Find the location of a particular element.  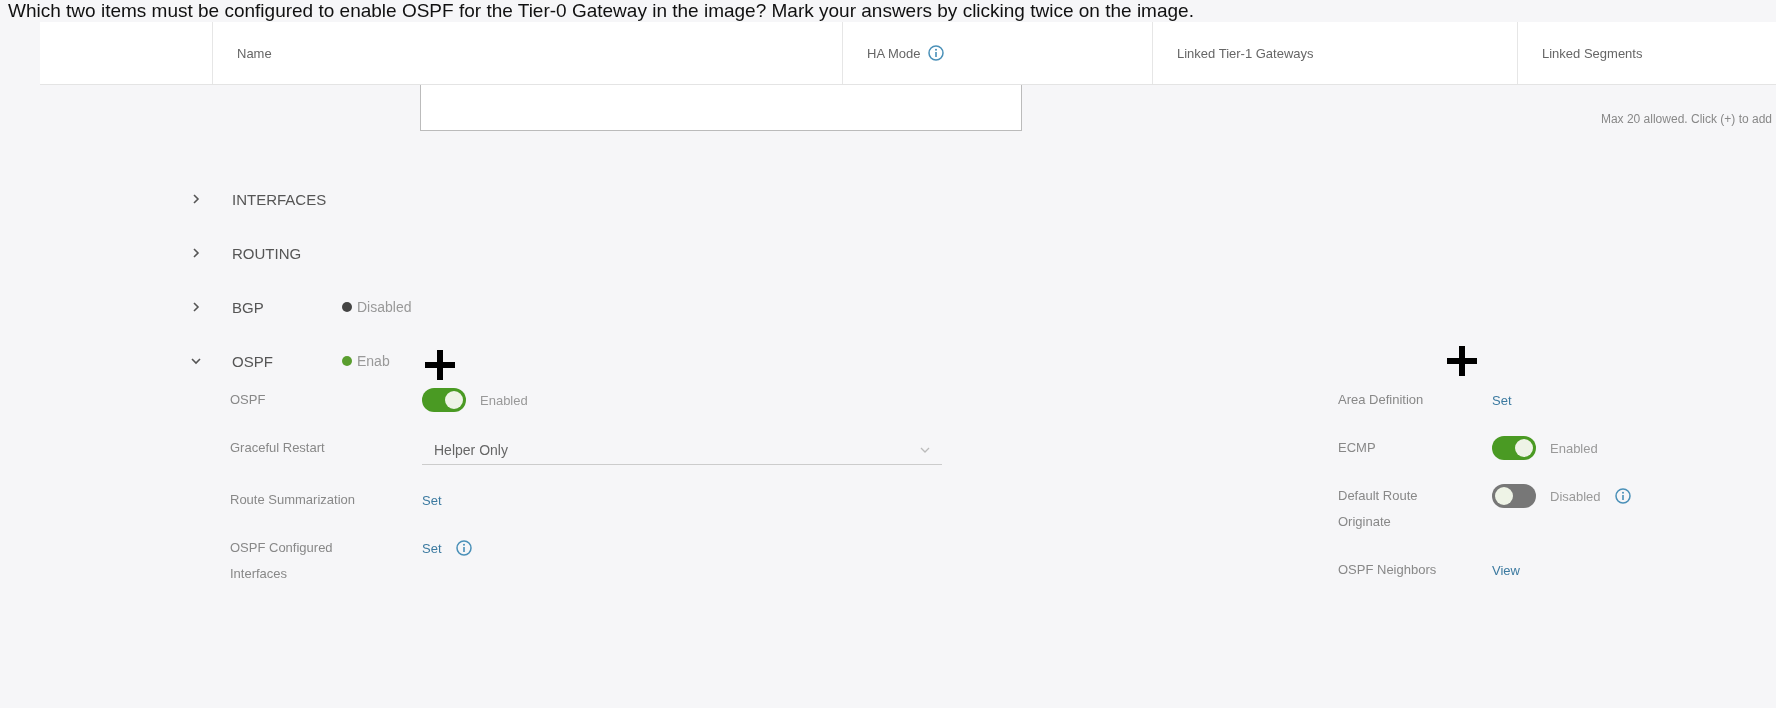

section-toggle: OSPF is located at coordinates (287, 361).